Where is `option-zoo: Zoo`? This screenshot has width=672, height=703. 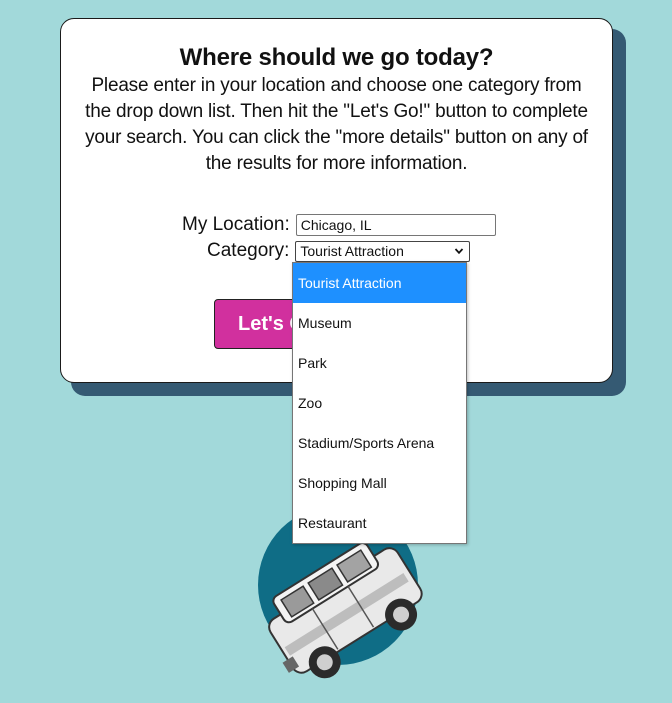
option-zoo: Zoo is located at coordinates (379, 403).